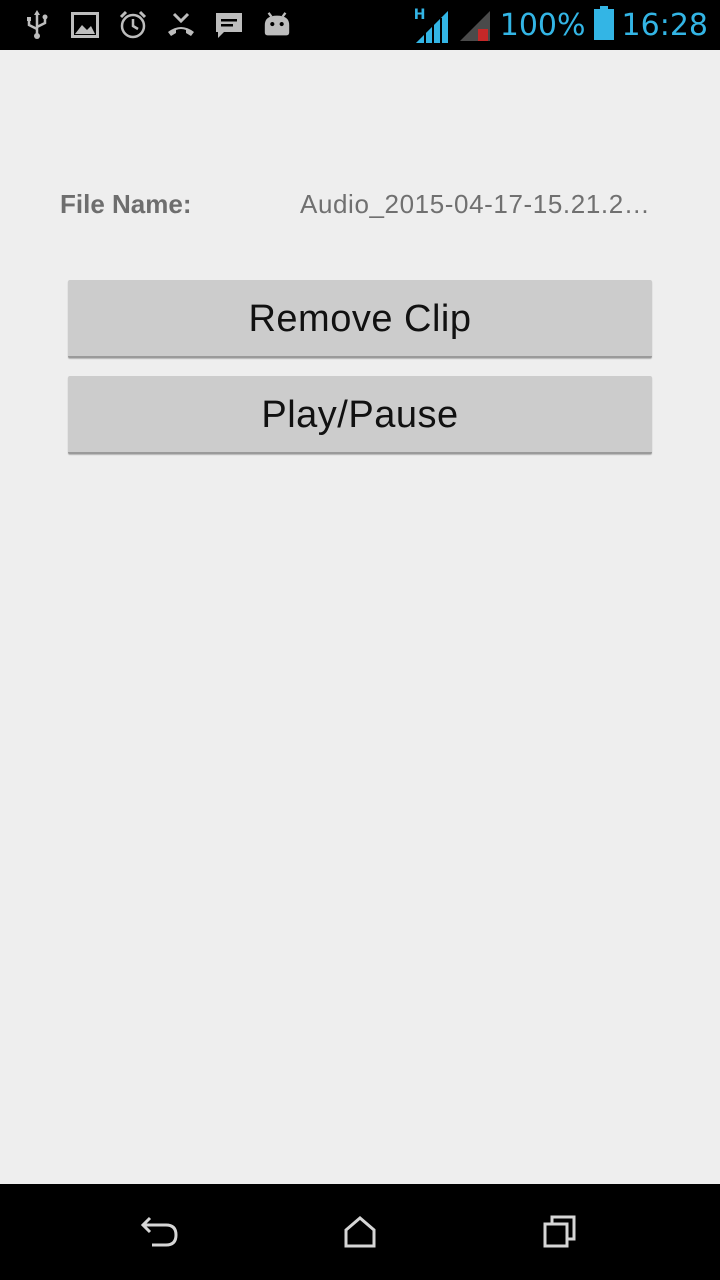 This screenshot has width=720, height=1280. I want to click on back-icon, so click(160, 1232).